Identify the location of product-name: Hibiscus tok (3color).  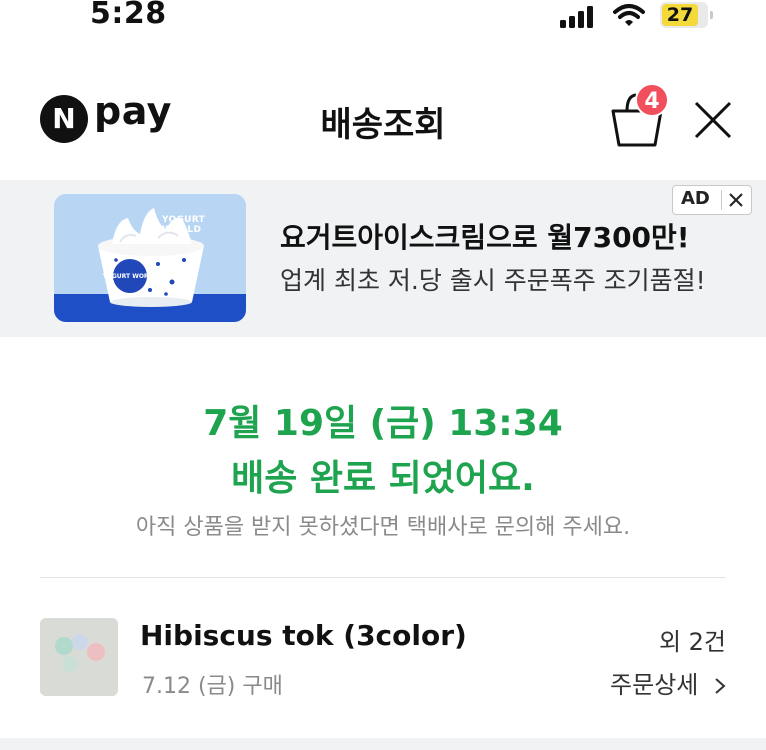
(303, 635).